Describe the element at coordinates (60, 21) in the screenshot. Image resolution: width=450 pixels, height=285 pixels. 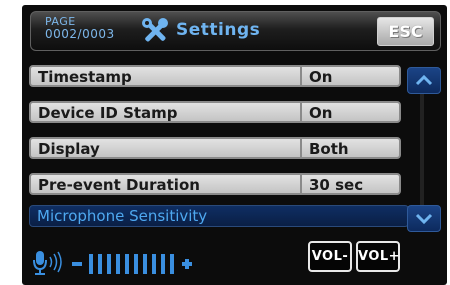
I see `page-label: PAGE` at that location.